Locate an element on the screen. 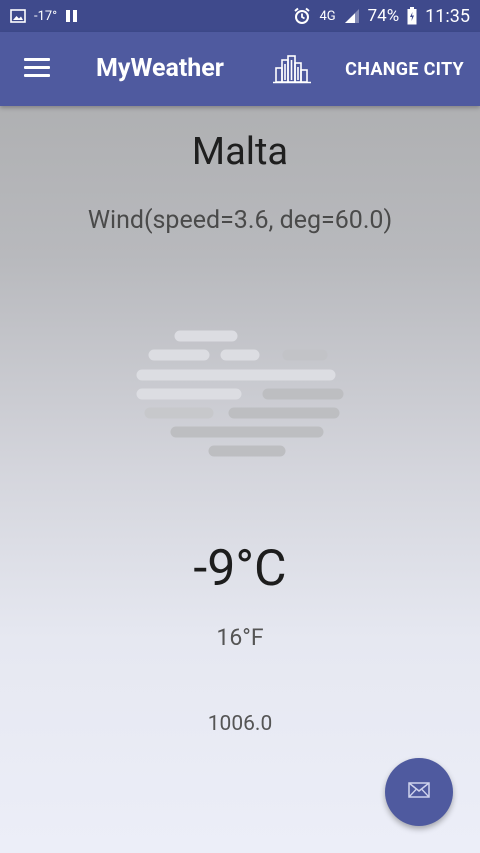 This screenshot has height=853, width=480. mail-fab-button is located at coordinates (419, 792).